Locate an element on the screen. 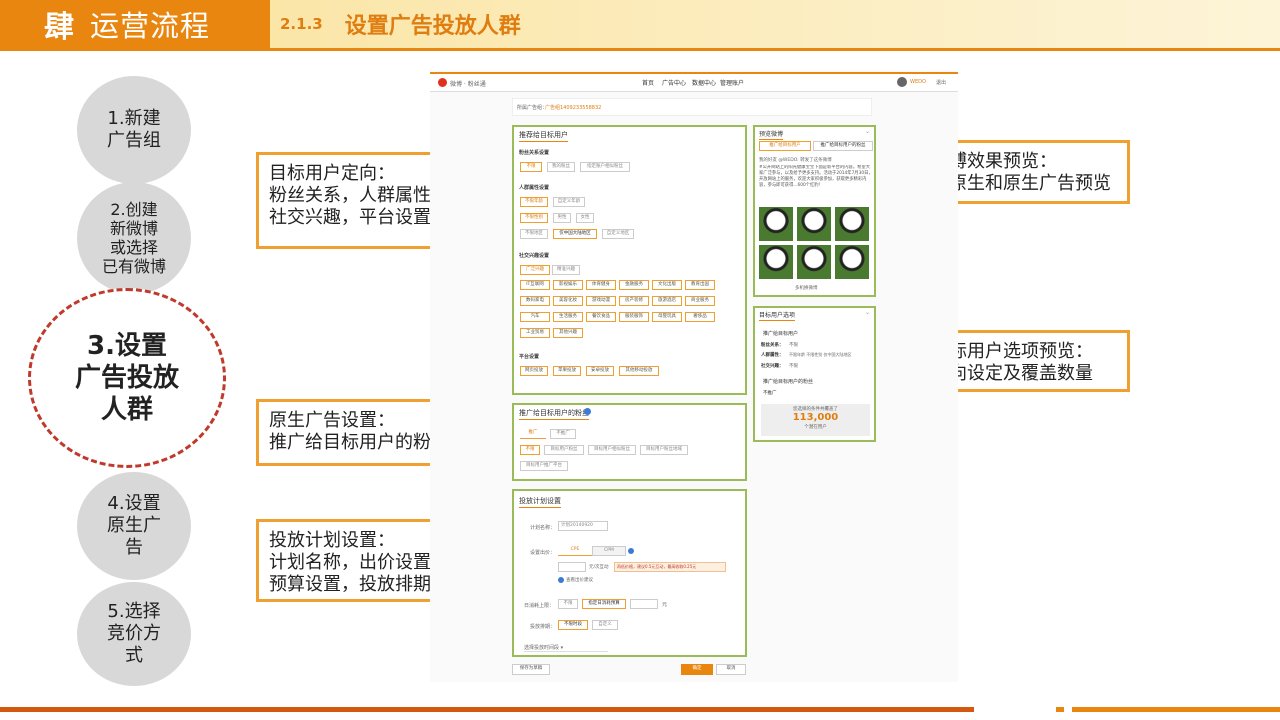  time-select: 选择投放时间段 ▾ is located at coordinates (566, 648).